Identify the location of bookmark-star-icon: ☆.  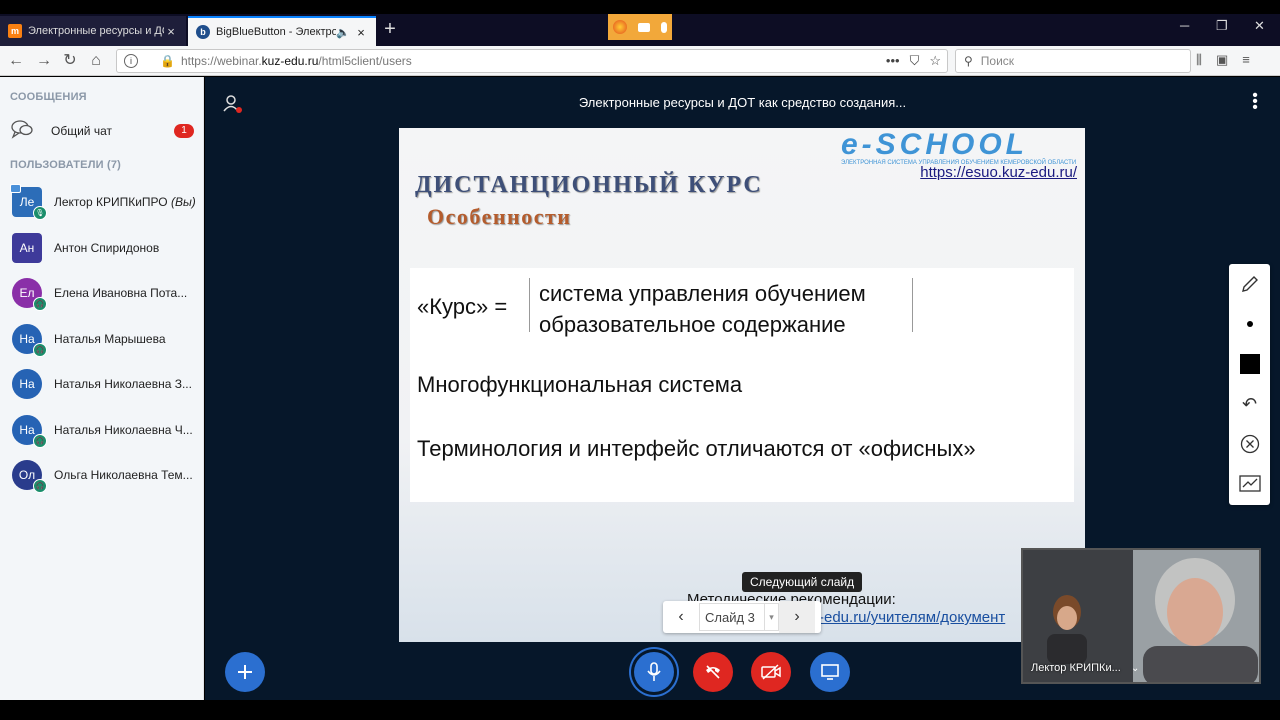
(935, 61).